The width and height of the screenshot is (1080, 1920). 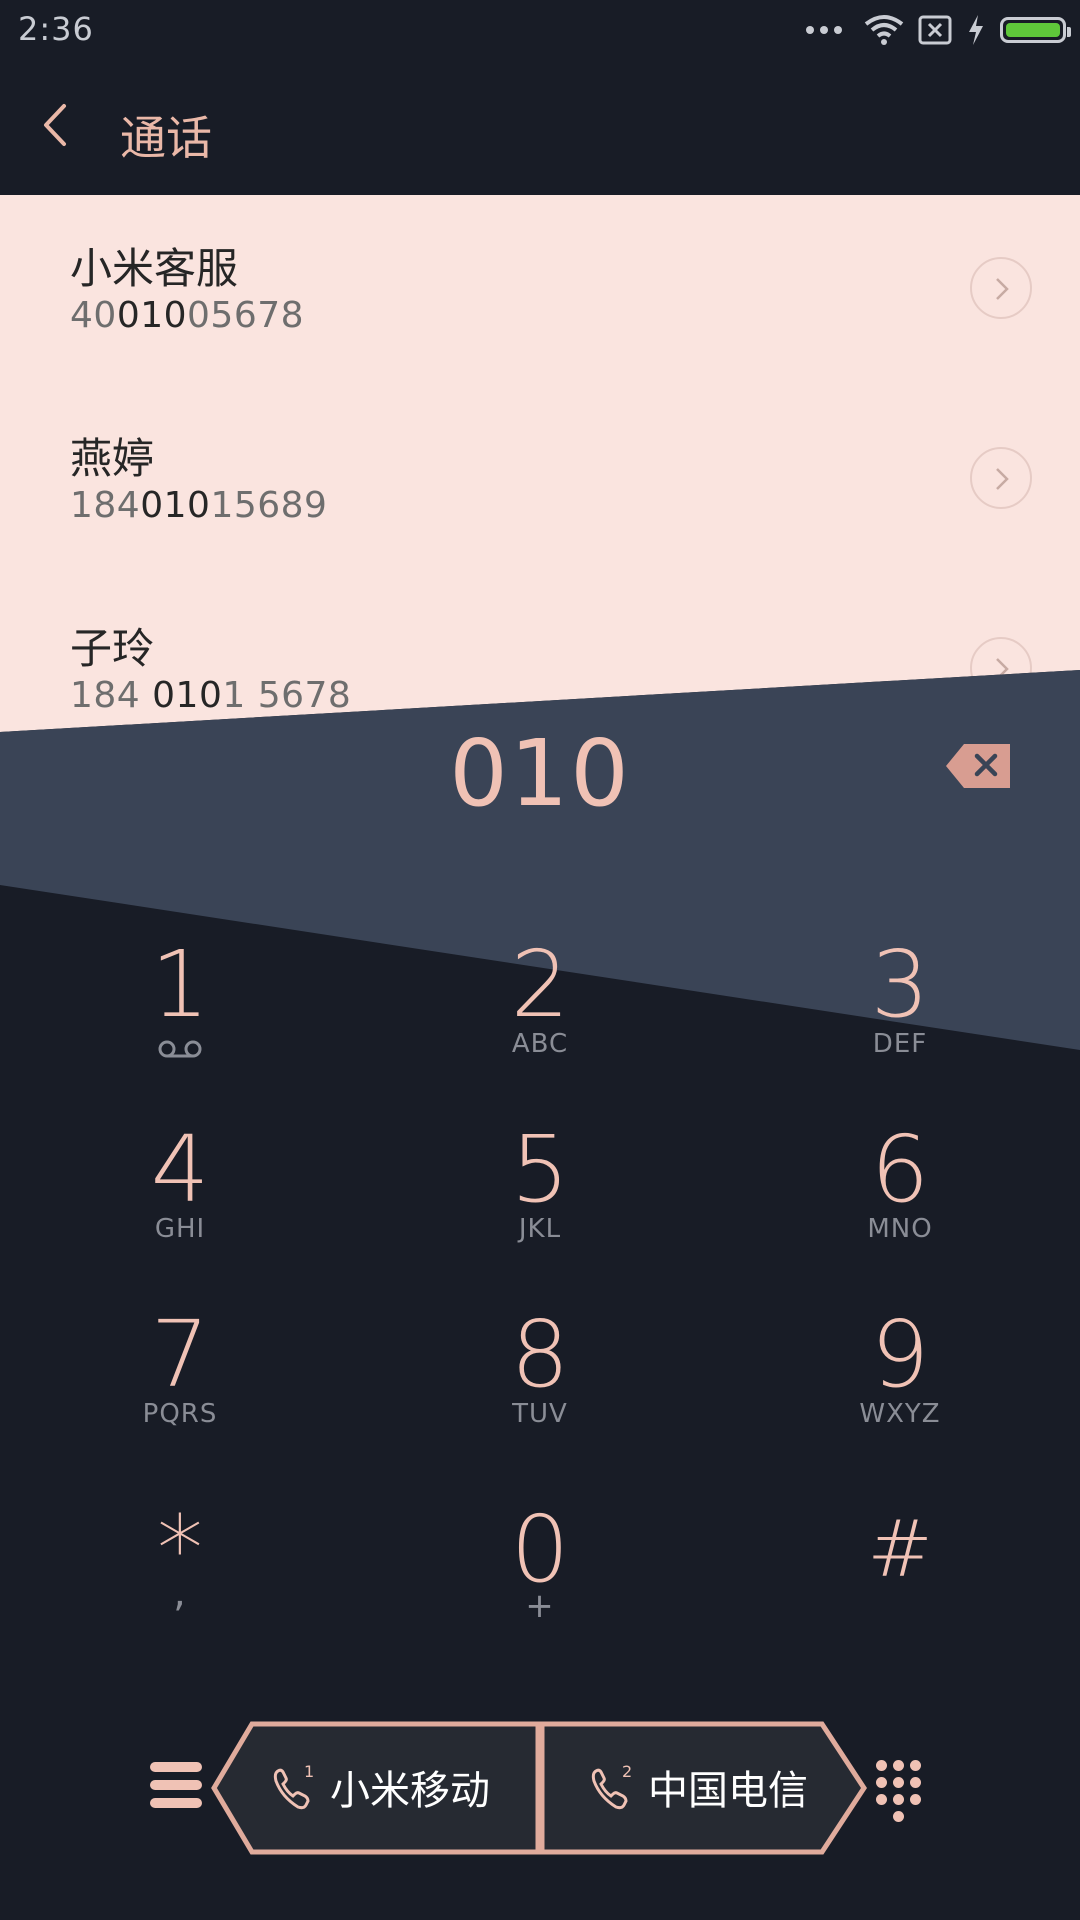 What do you see at coordinates (178, 1787) in the screenshot?
I see `menu-button` at bounding box center [178, 1787].